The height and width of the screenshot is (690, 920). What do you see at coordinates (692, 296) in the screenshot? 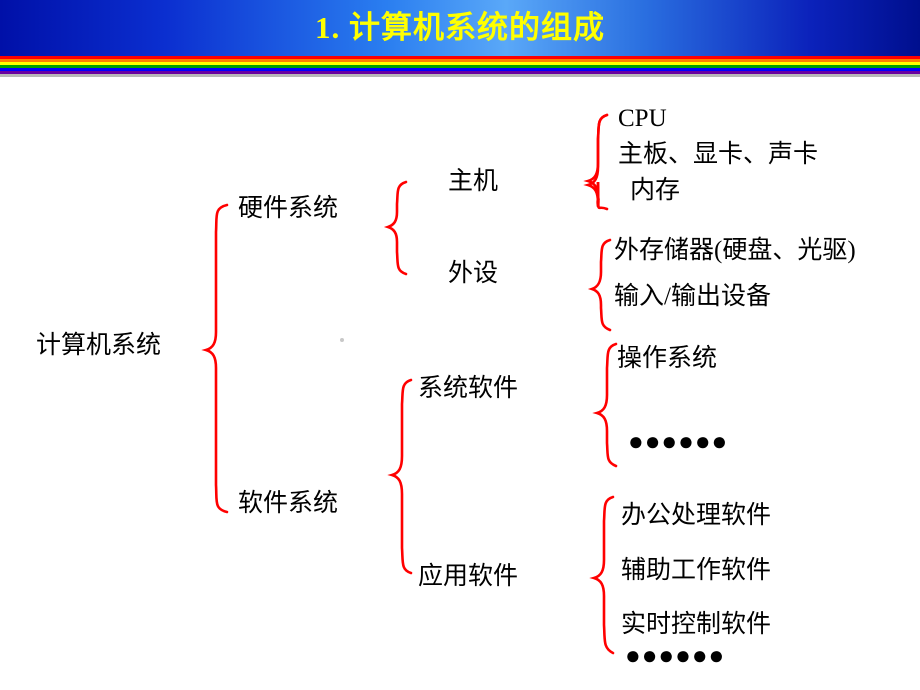
I see `node-peripheral-item-io: 输入/输出设备` at bounding box center [692, 296].